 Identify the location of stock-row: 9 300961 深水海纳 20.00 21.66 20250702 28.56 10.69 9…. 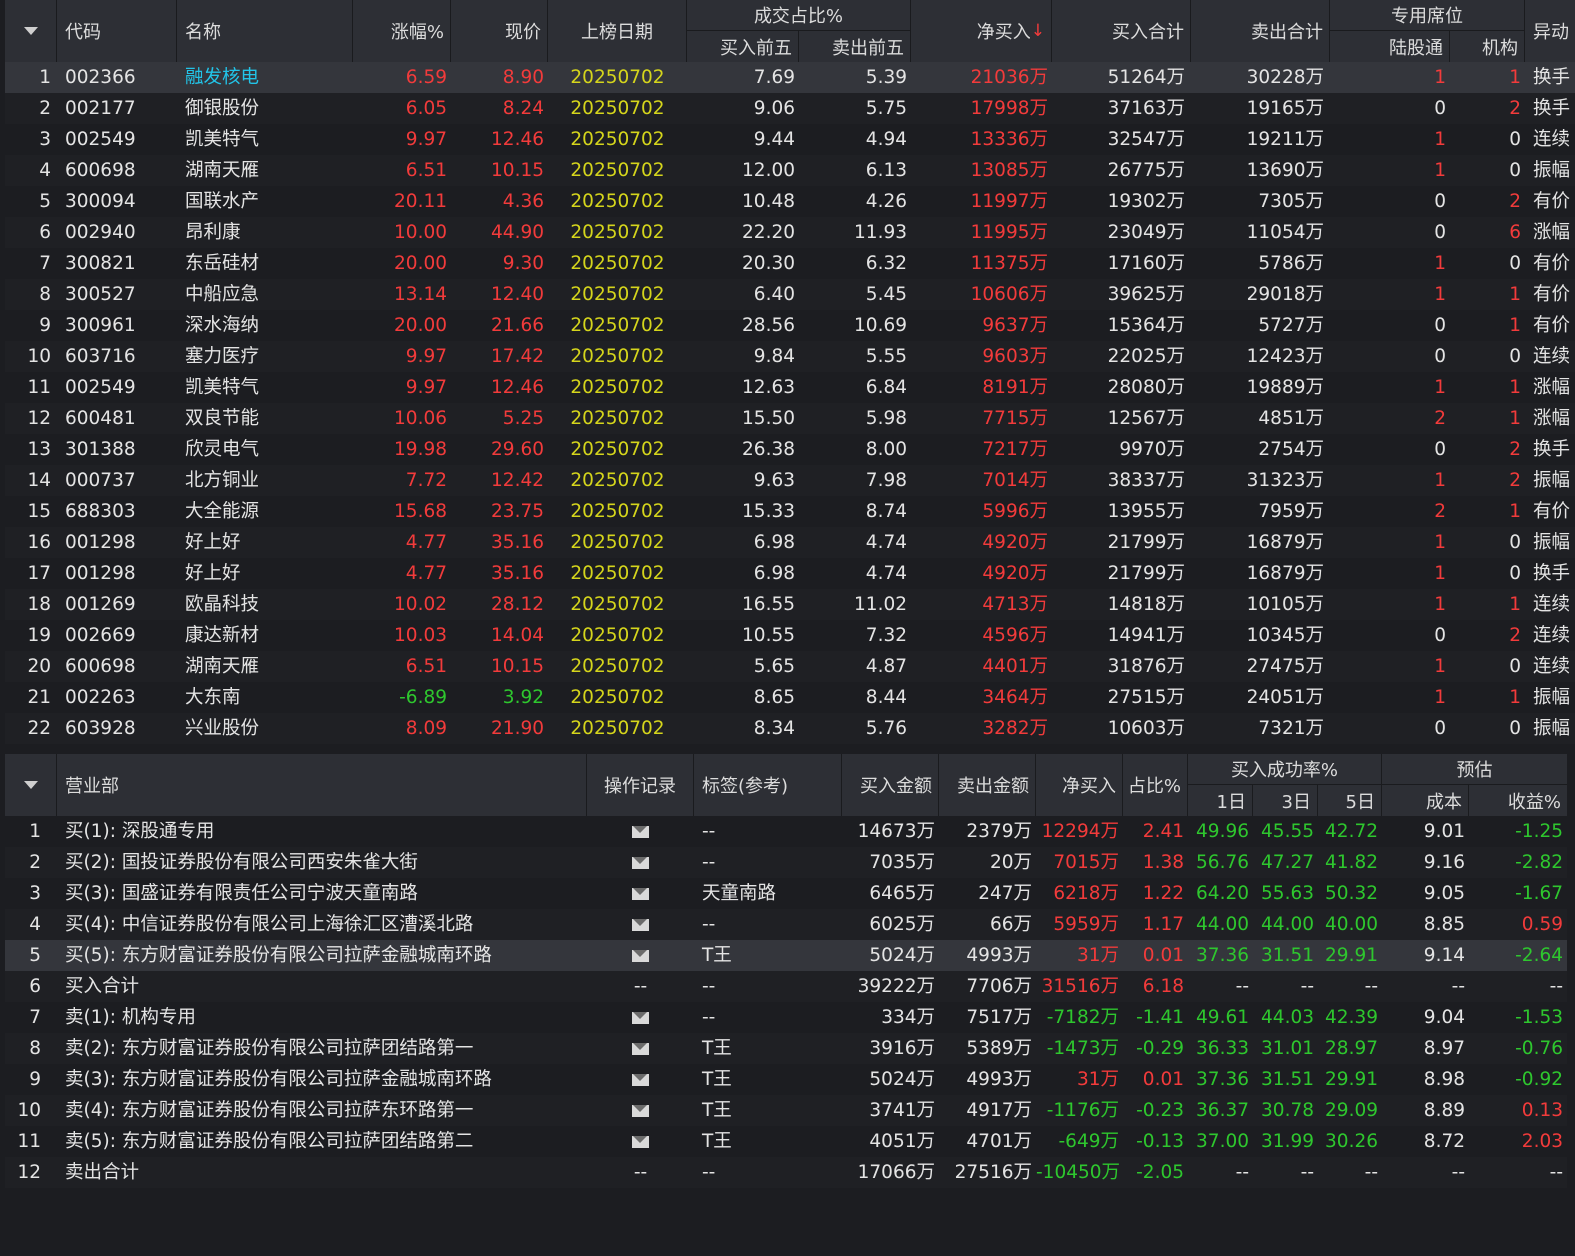
(790, 325).